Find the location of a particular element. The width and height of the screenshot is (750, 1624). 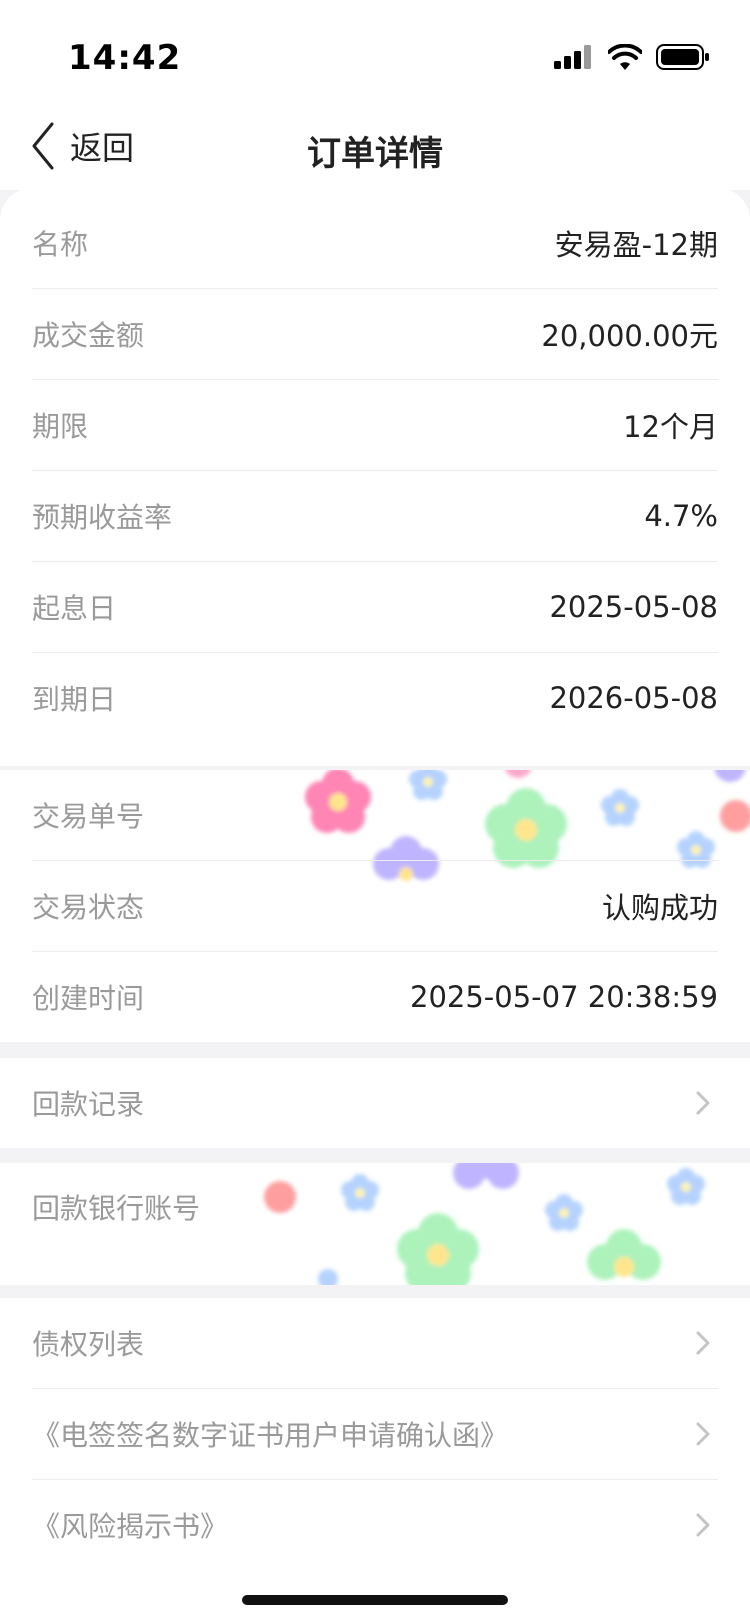

row-label: 创建时间 is located at coordinates (88, 998).